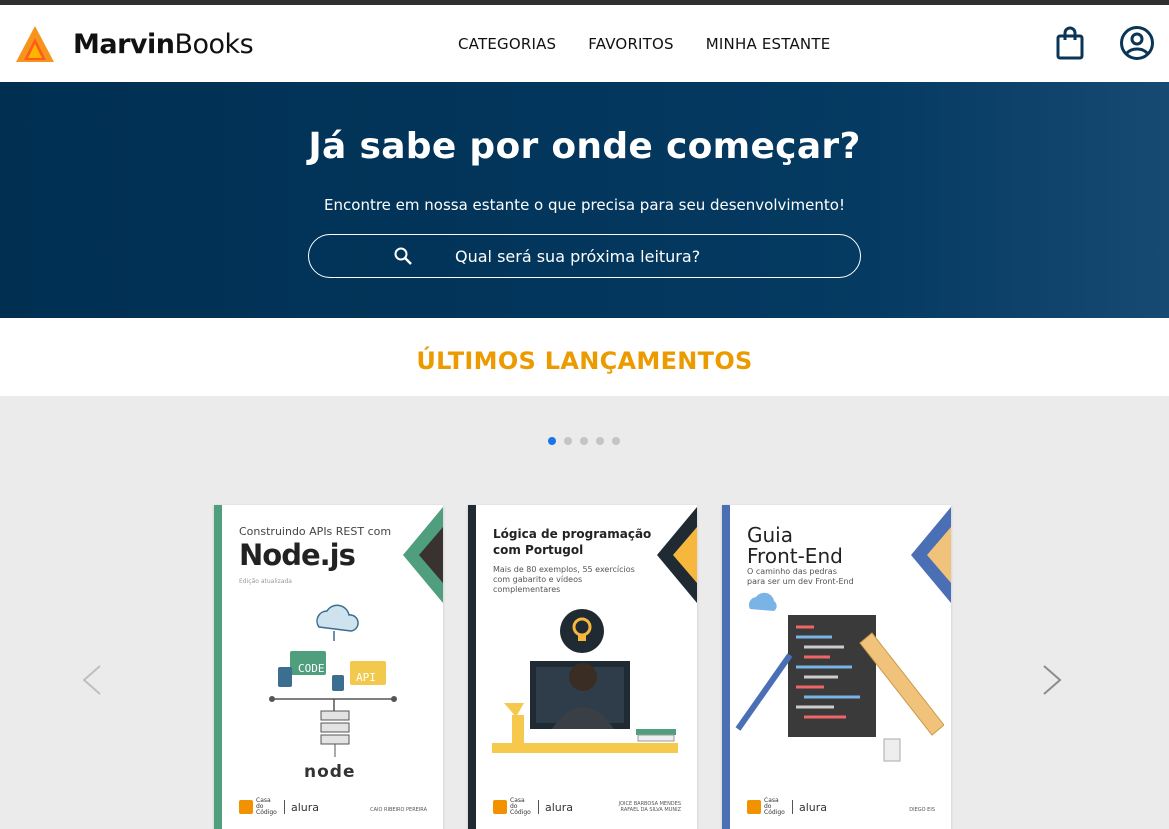 The image size is (1169, 829). I want to click on user-icon, so click(1137, 43).